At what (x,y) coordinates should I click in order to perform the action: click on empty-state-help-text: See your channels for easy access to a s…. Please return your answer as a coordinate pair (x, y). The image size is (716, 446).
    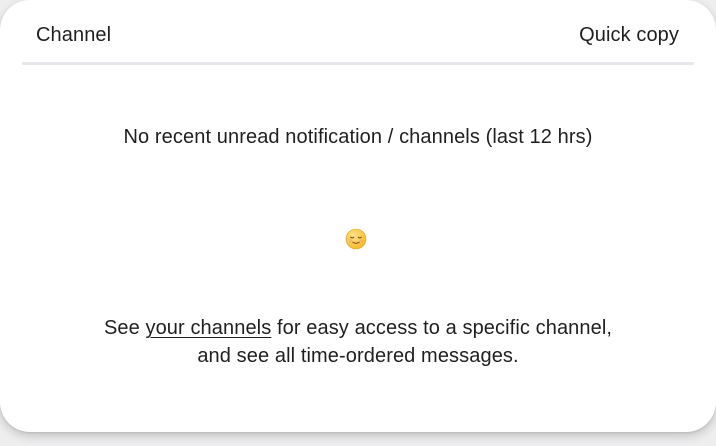
    Looking at the image, I should click on (358, 342).